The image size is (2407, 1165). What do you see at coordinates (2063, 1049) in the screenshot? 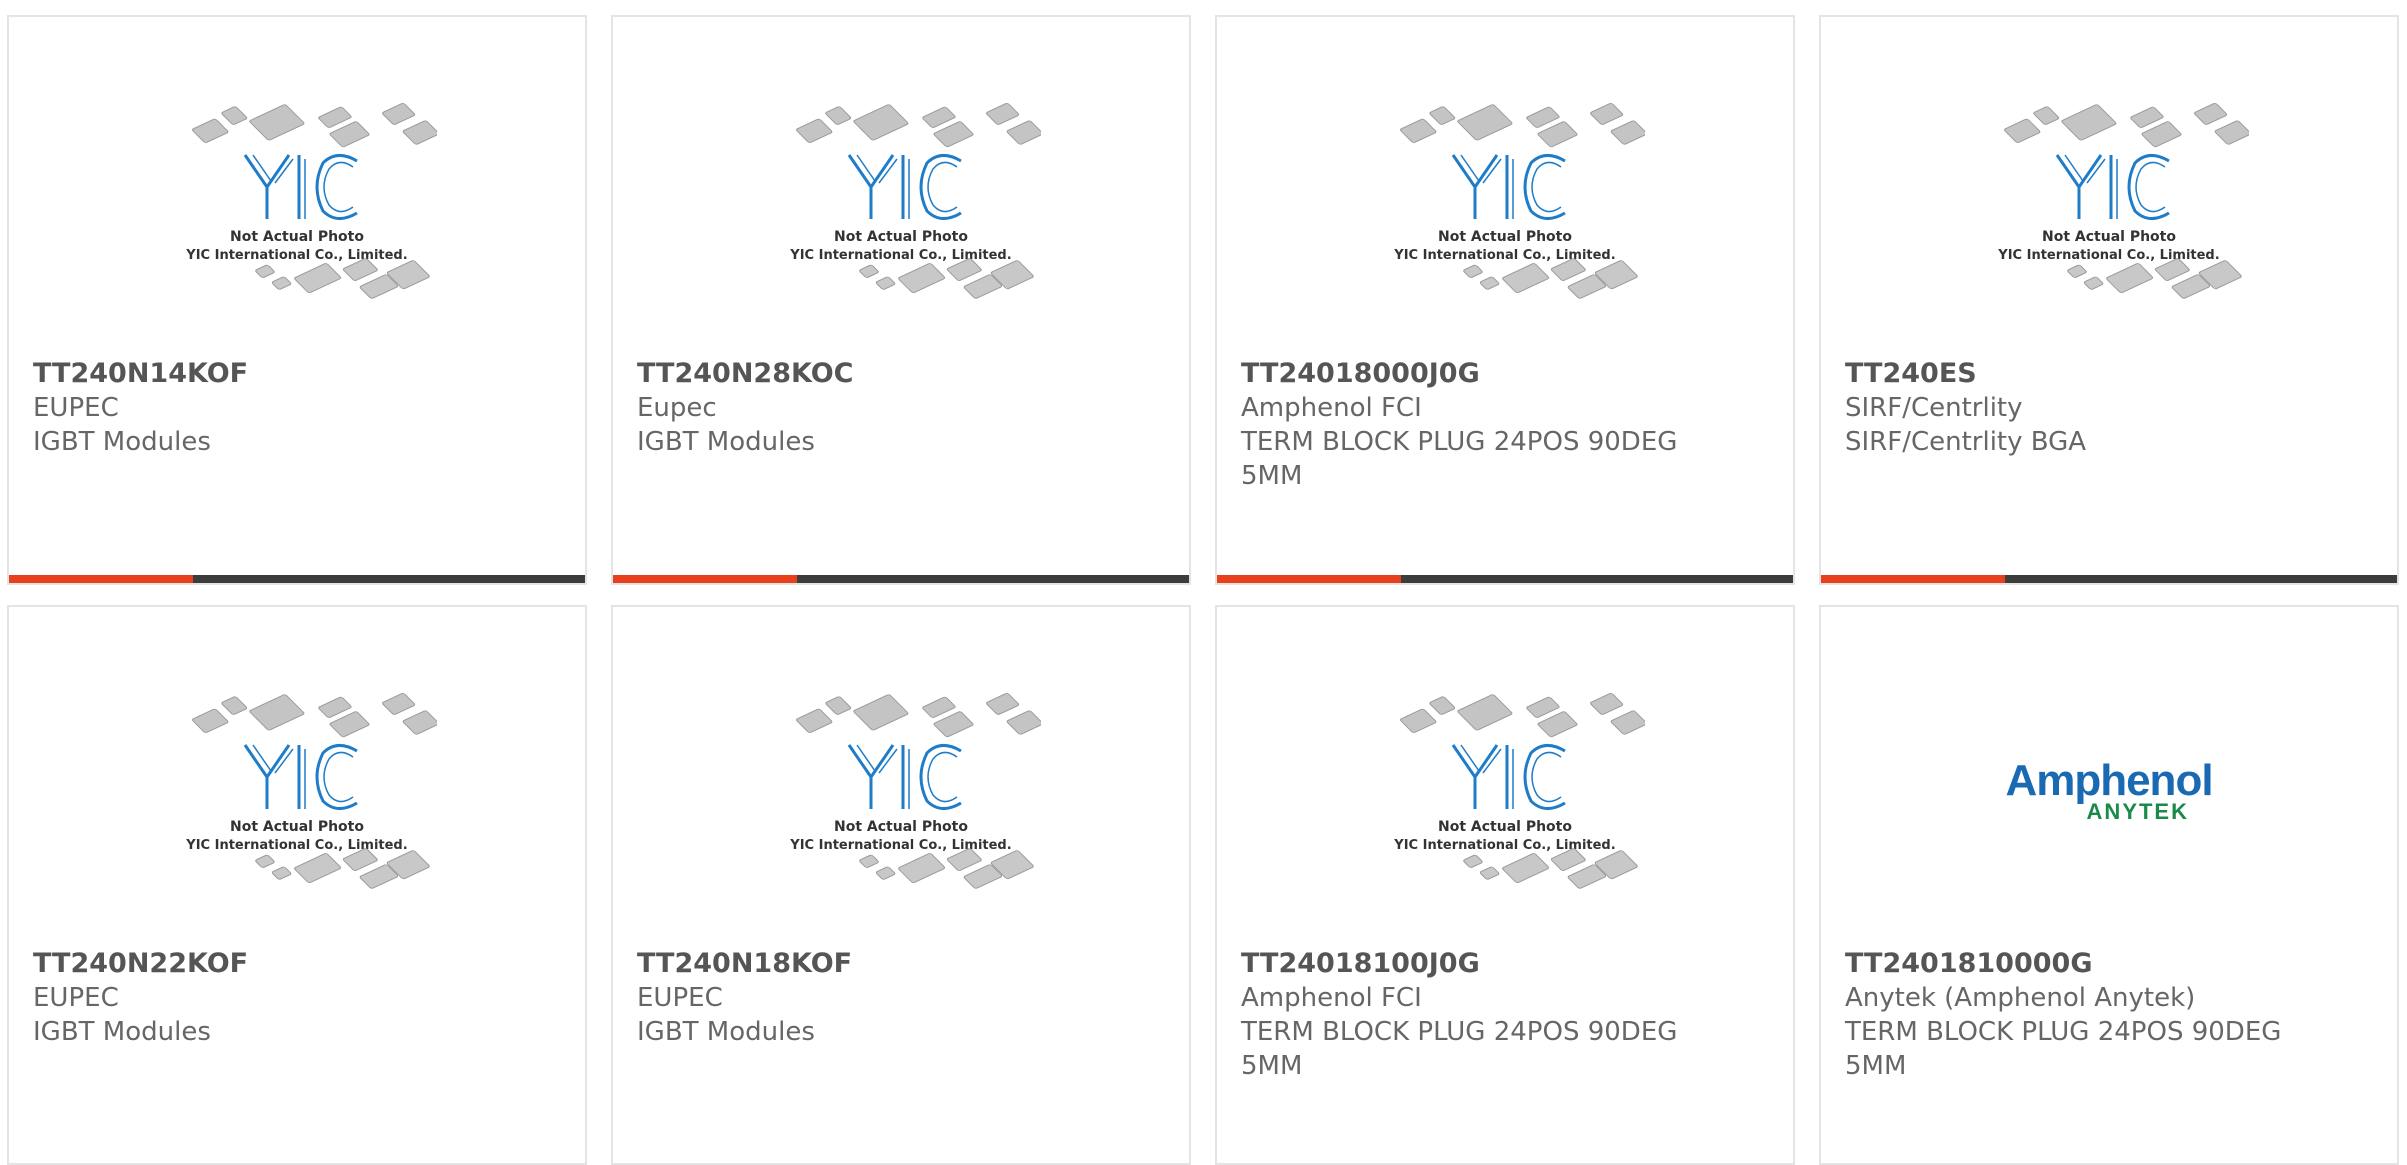
I see `description: TERM BLOCK PLUG 24POS 90DEG 5MM` at bounding box center [2063, 1049].